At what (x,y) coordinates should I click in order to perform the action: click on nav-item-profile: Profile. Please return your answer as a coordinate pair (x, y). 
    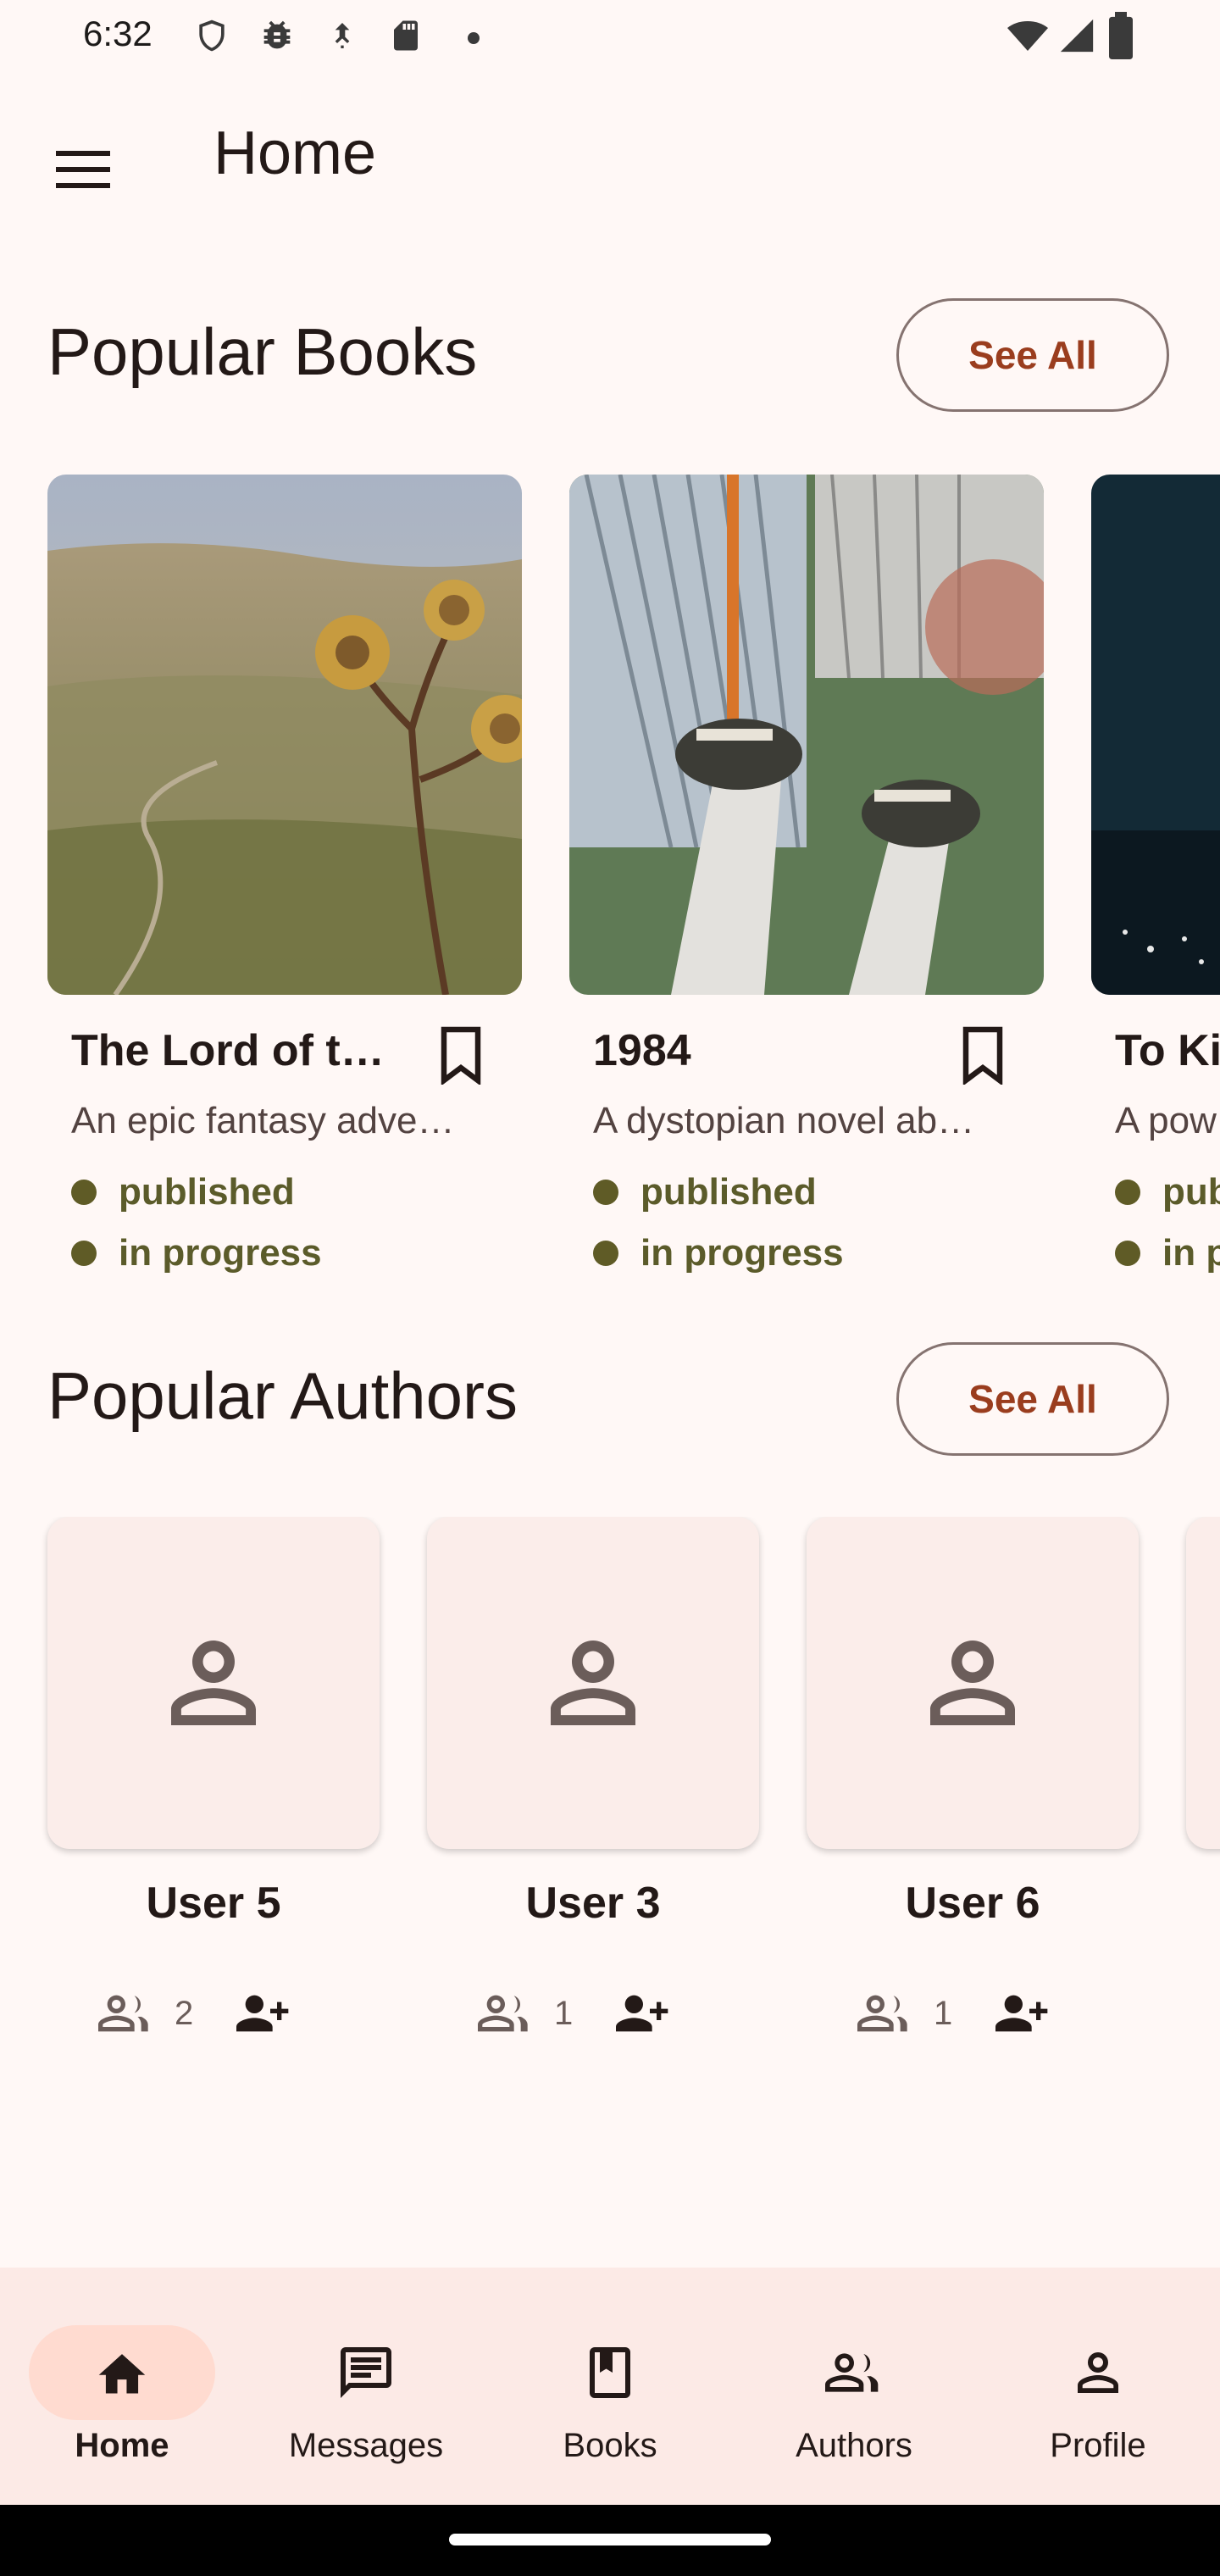
    Looking at the image, I should click on (1098, 2386).